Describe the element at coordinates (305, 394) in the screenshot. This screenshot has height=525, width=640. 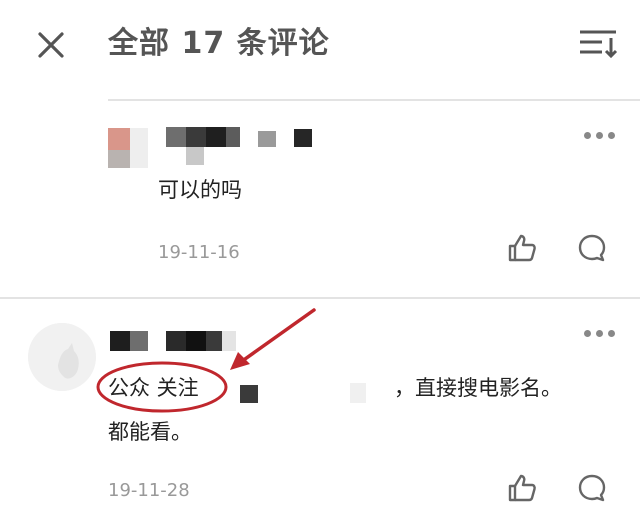
I see `redacted-text` at that location.